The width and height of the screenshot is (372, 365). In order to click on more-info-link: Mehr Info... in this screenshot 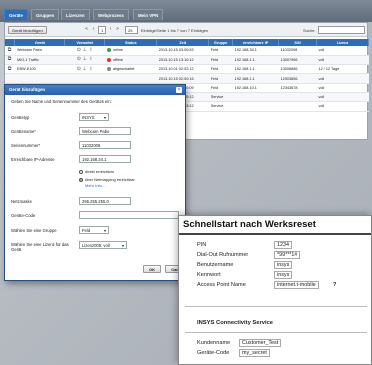, I will do `click(95, 185)`.